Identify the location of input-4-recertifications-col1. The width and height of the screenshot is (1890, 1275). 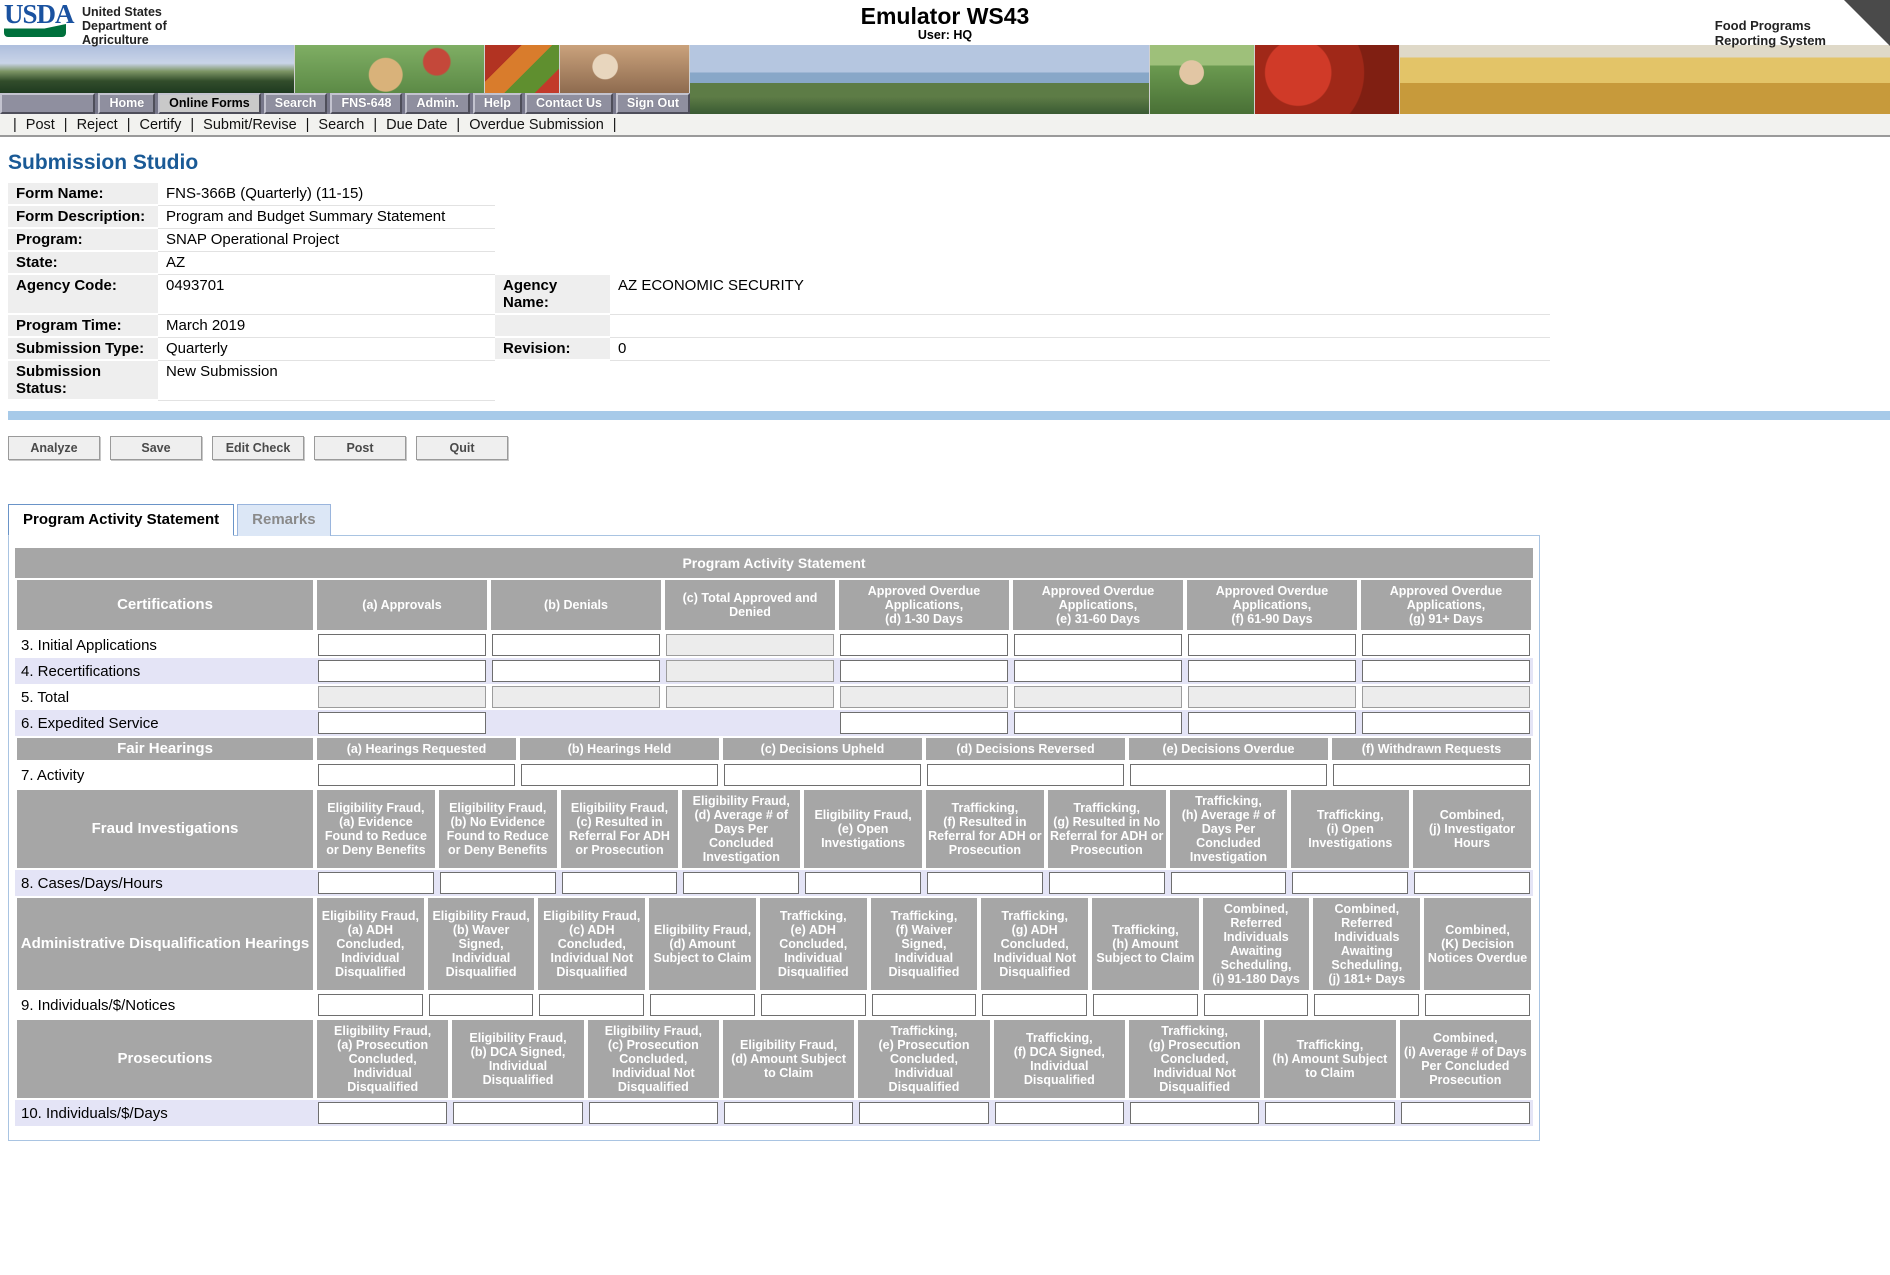
(402, 671).